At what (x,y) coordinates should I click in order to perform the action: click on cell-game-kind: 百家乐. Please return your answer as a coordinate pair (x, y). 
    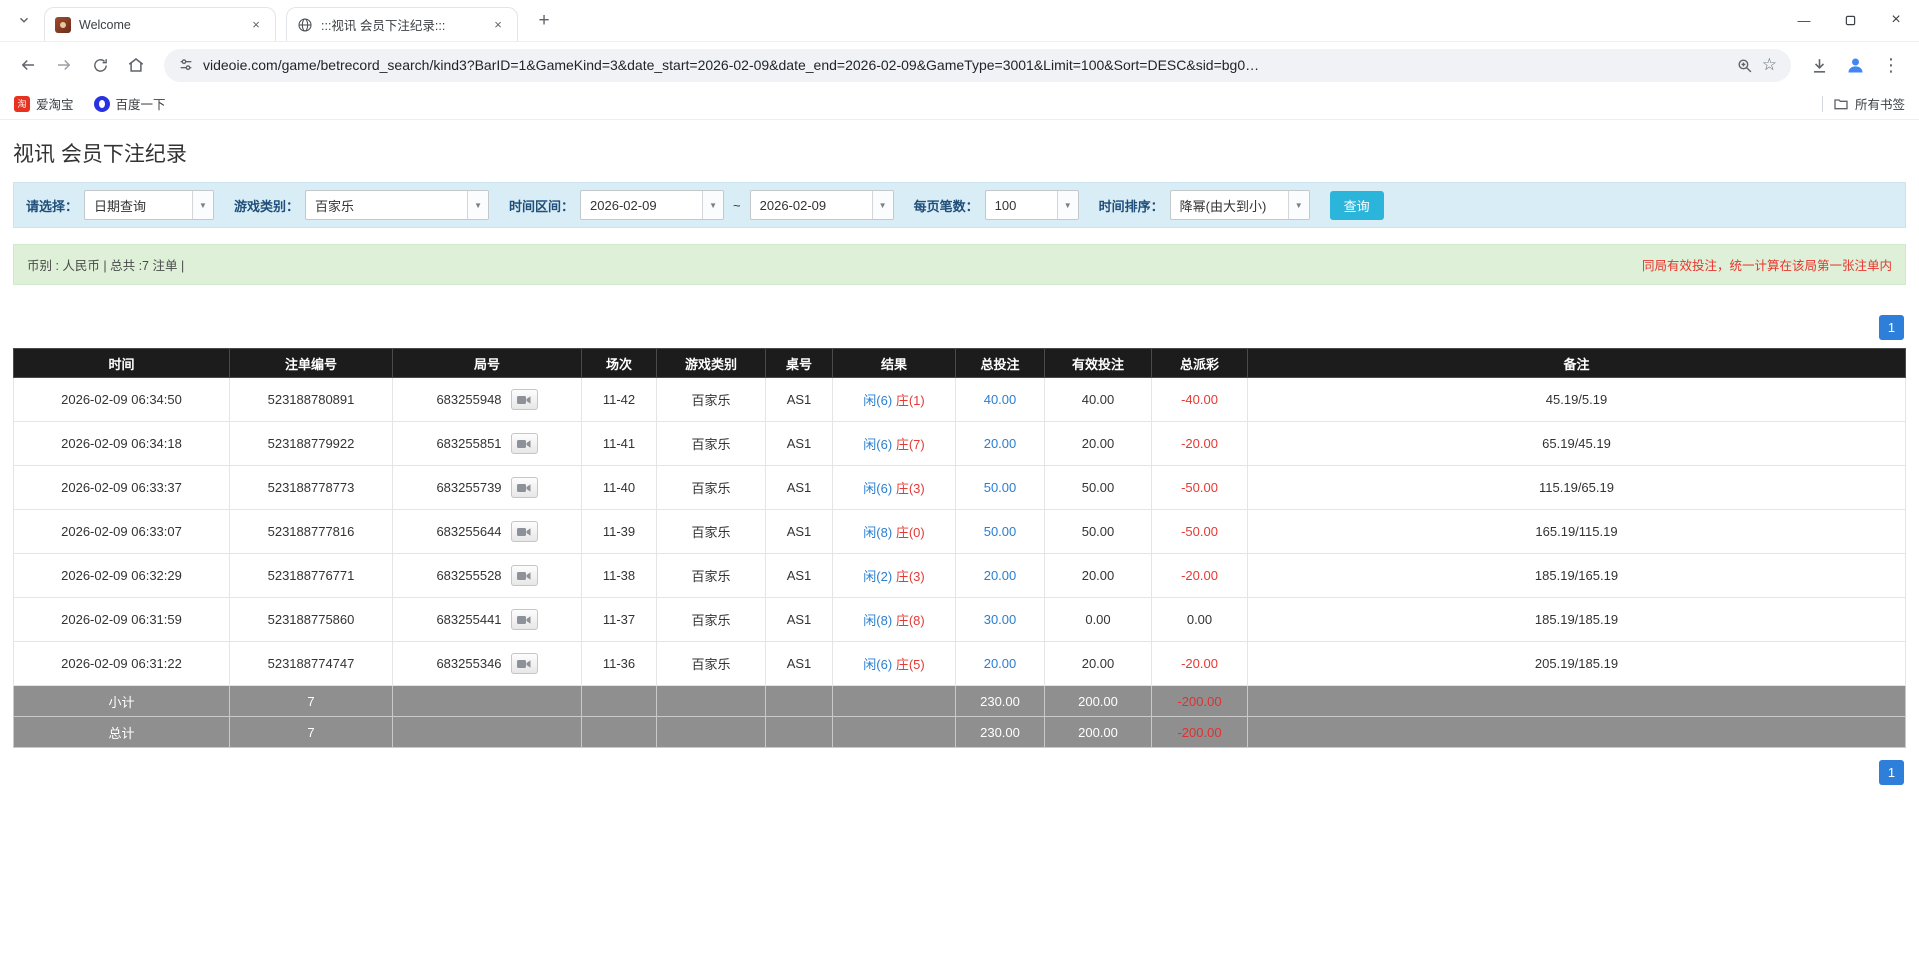
    Looking at the image, I should click on (711, 663).